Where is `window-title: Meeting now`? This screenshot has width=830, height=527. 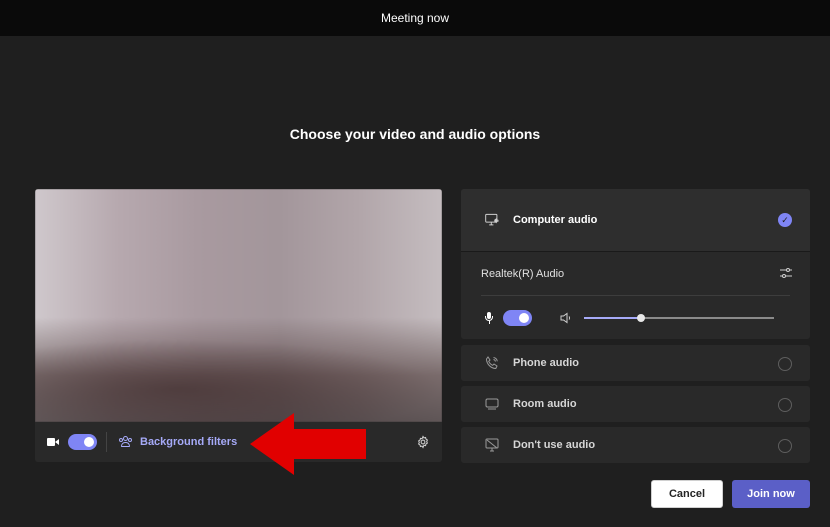 window-title: Meeting now is located at coordinates (415, 18).